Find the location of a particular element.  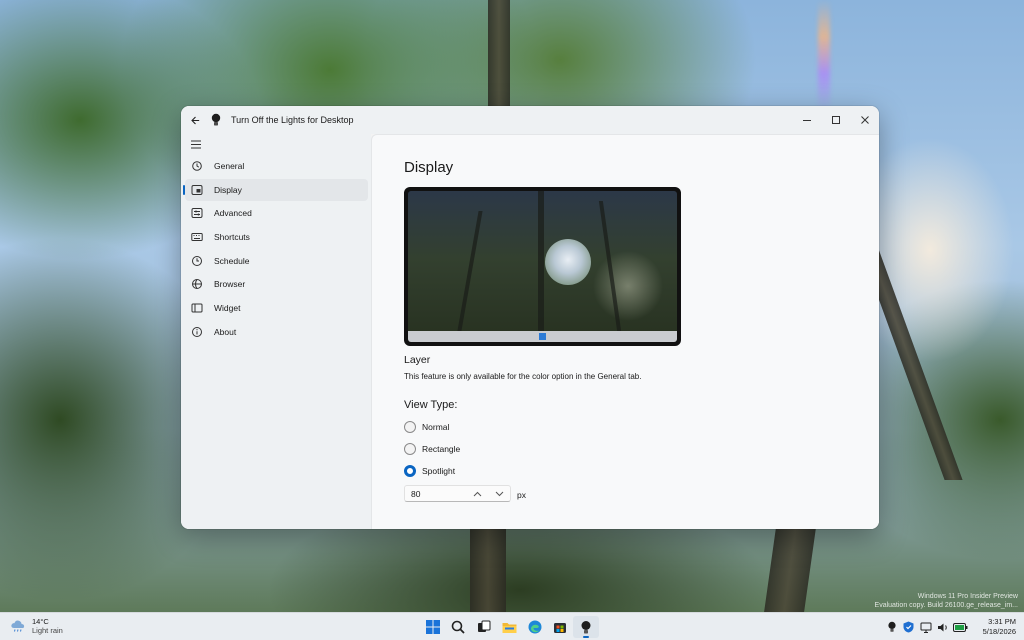

app-lamp-icon is located at coordinates (216, 120).